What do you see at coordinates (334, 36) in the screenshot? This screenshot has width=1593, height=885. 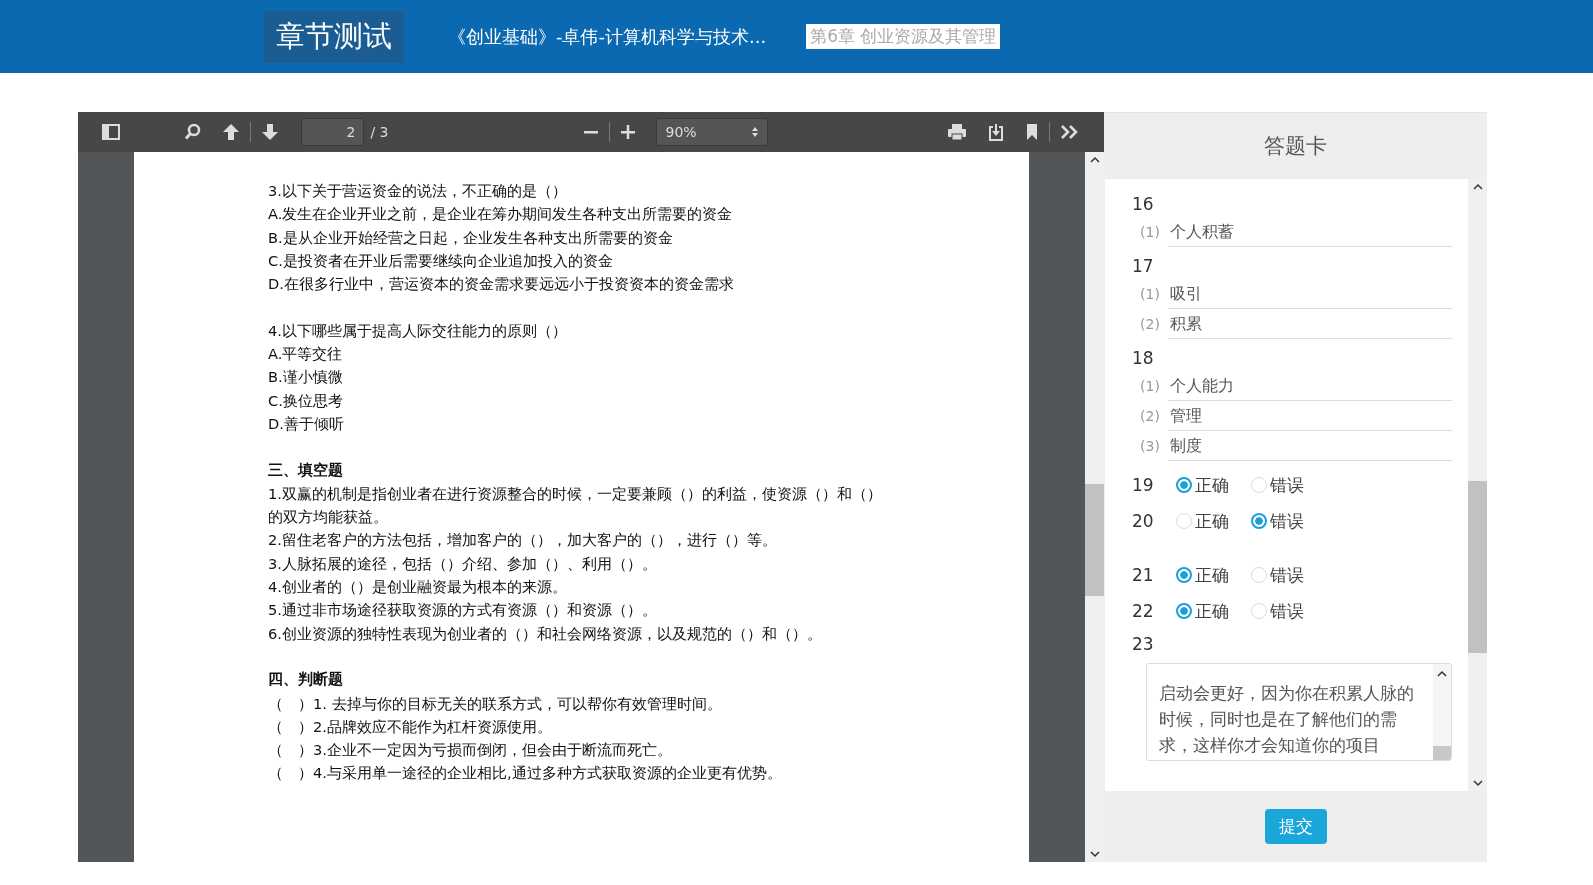 I see `page-title: 章节测试` at bounding box center [334, 36].